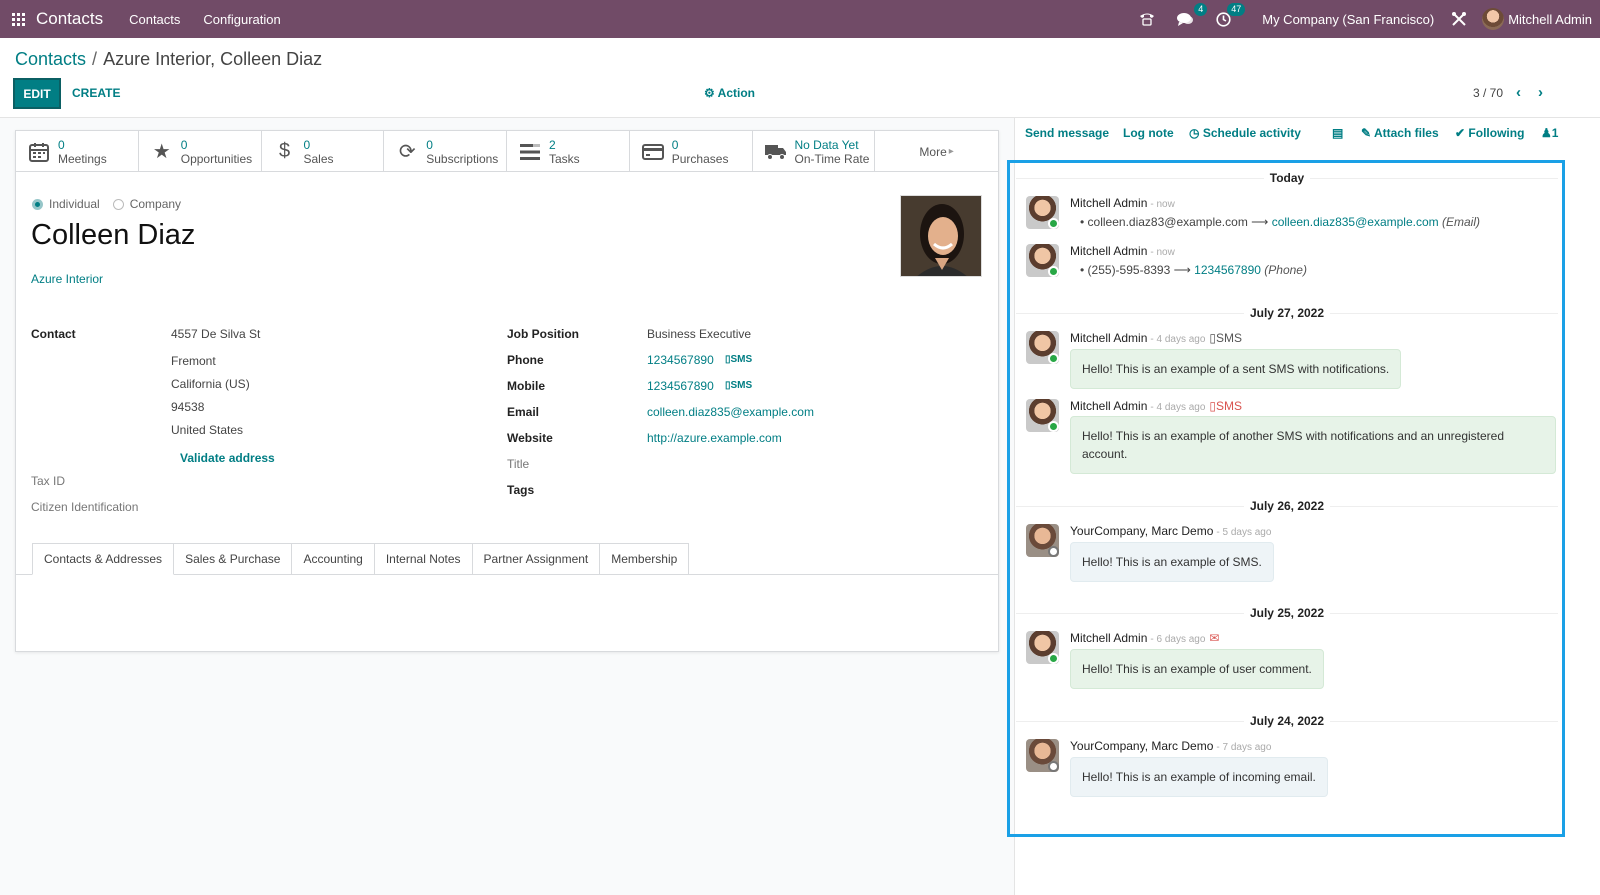 The image size is (1600, 895). Describe the element at coordinates (1201, 9) in the screenshot. I see `chat-badge: 4` at that location.